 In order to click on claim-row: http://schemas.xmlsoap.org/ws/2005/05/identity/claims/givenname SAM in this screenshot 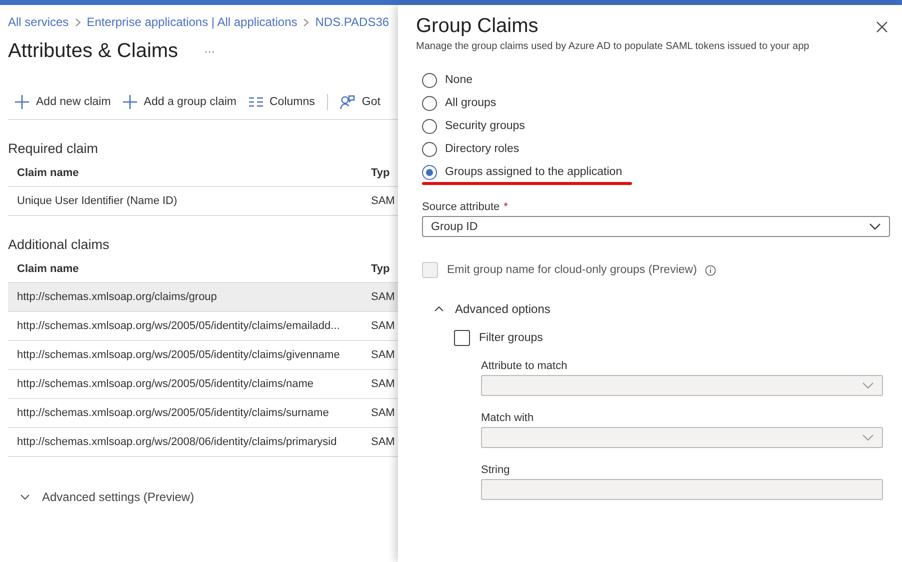, I will do `click(203, 355)`.